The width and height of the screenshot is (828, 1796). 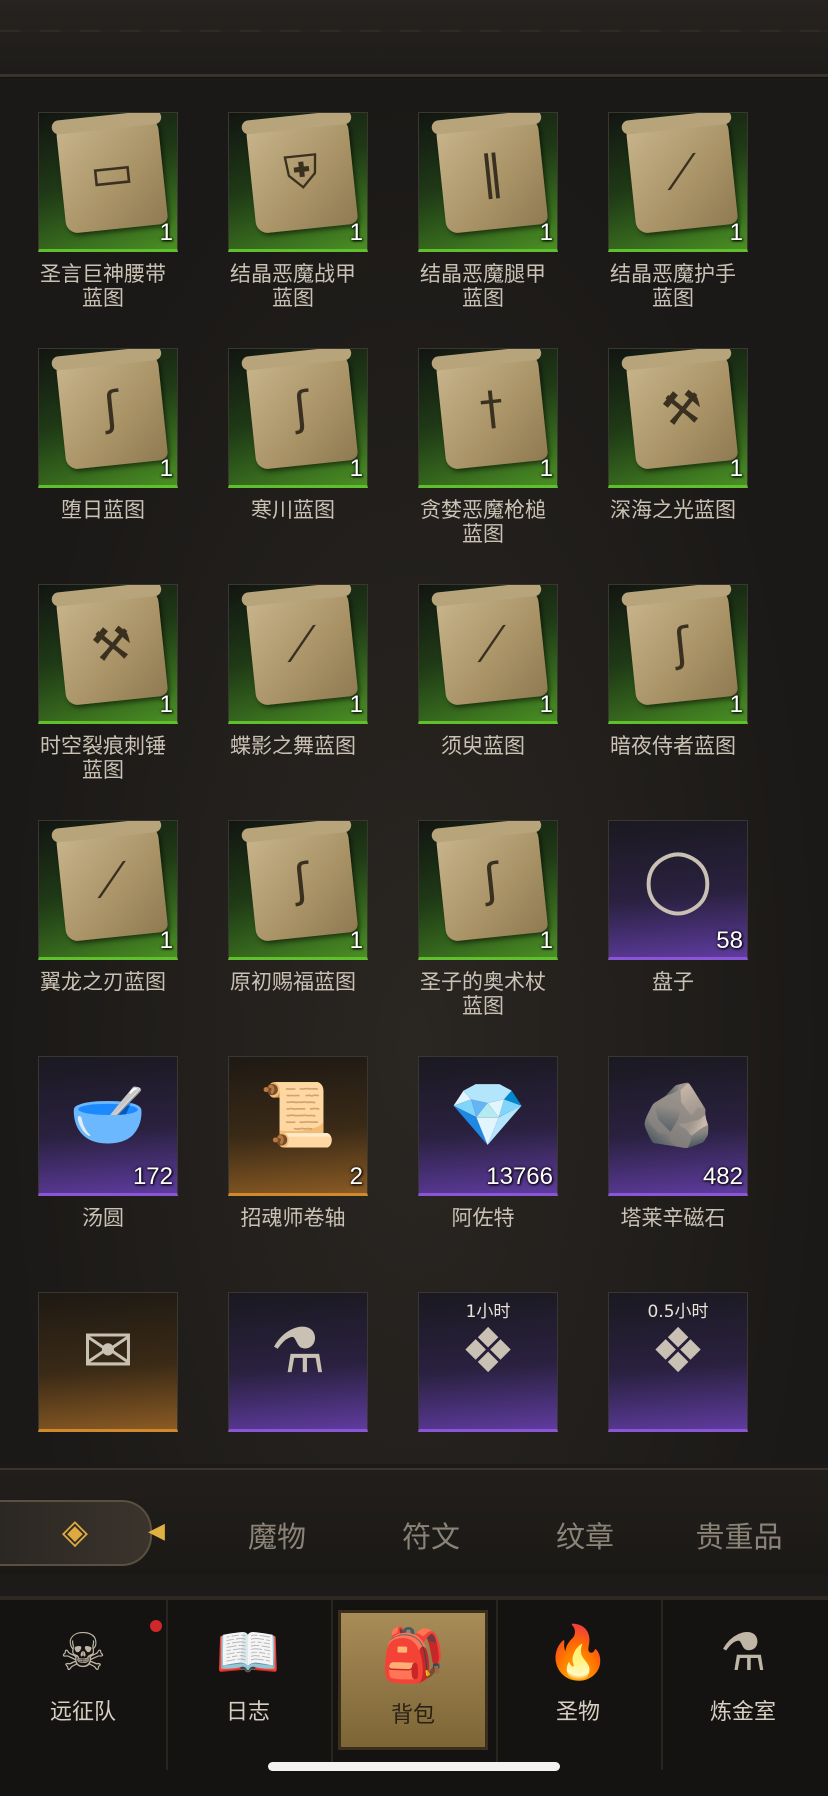 What do you see at coordinates (678, 1362) in the screenshot?
I see `item-slot: ❖ 0.5小时` at bounding box center [678, 1362].